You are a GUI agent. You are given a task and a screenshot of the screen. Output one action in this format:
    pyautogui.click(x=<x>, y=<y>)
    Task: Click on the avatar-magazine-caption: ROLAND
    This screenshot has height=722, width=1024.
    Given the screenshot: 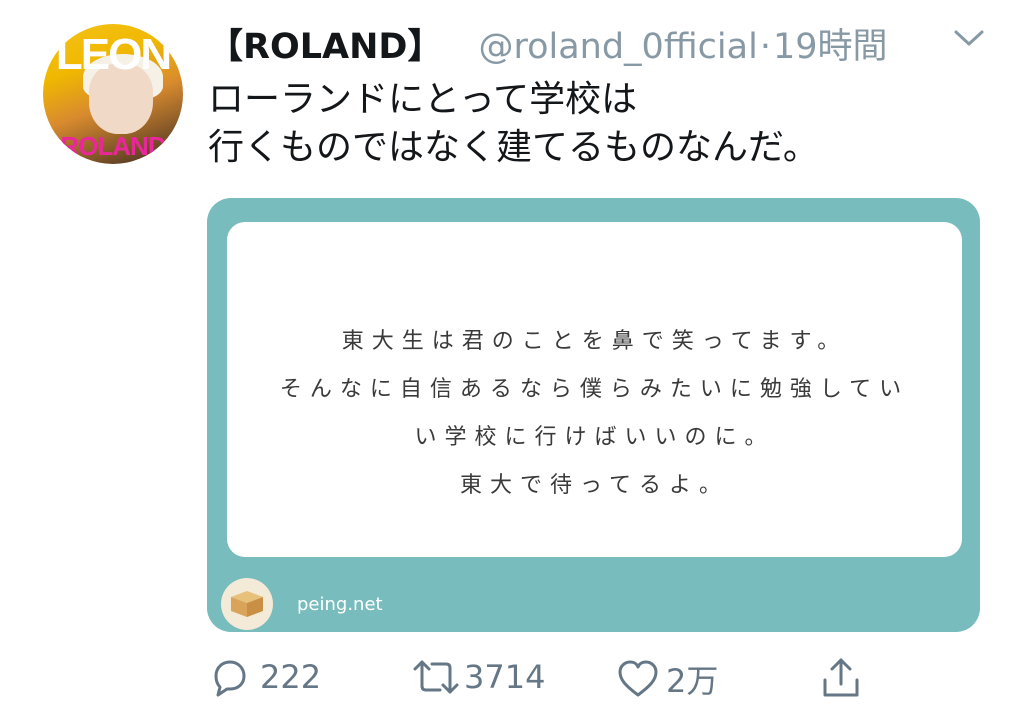 What is the action you would take?
    pyautogui.click(x=113, y=146)
    